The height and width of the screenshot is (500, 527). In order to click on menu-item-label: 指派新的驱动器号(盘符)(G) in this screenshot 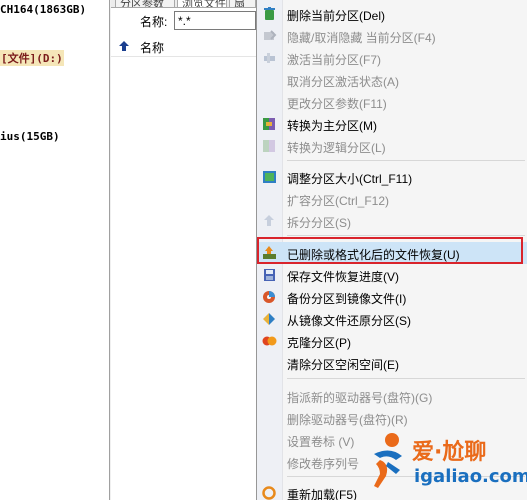, I will do `click(360, 398)`.